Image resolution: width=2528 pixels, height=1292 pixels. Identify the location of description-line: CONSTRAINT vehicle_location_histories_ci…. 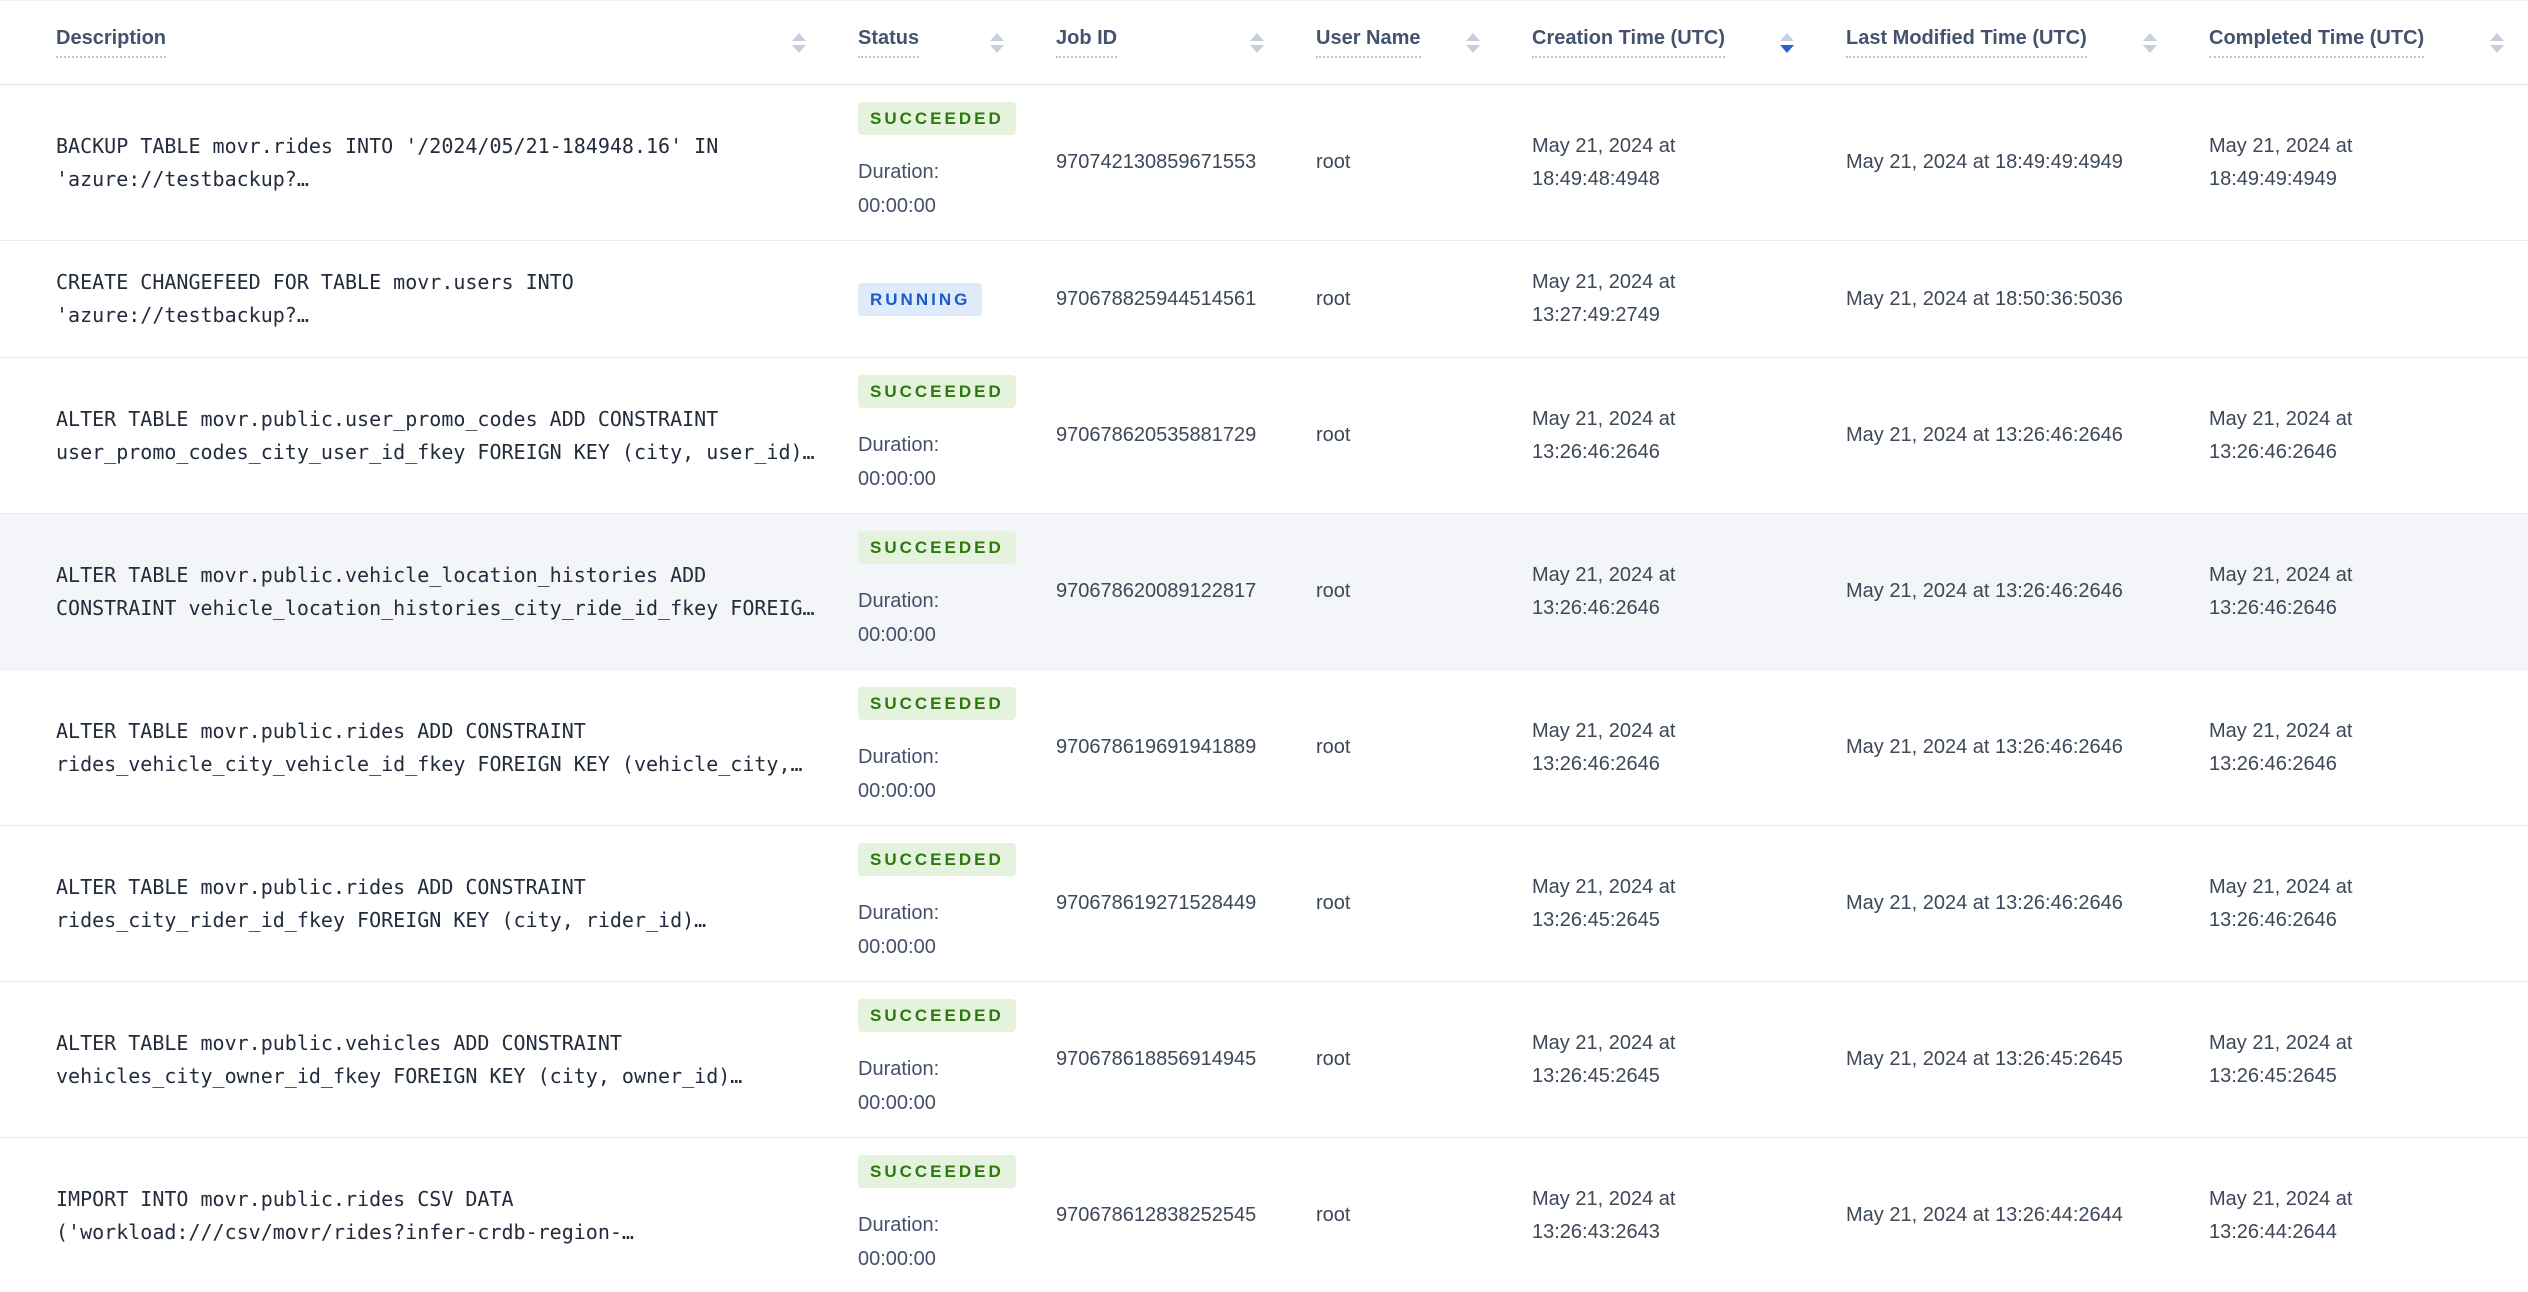
(435, 607).